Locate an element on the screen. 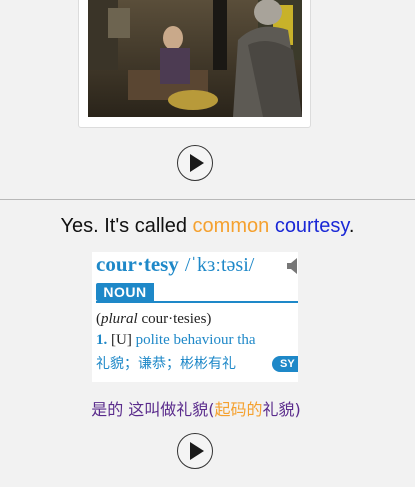 The height and width of the screenshot is (487, 415). video-thumbnail is located at coordinates (195, 58).